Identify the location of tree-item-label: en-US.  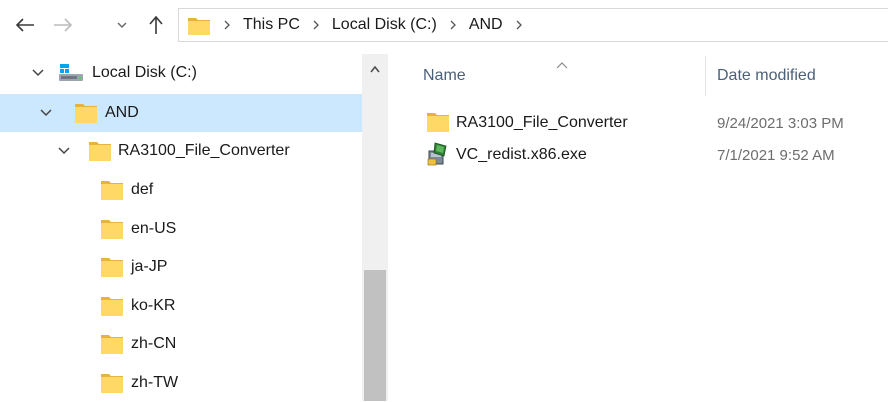
(154, 228).